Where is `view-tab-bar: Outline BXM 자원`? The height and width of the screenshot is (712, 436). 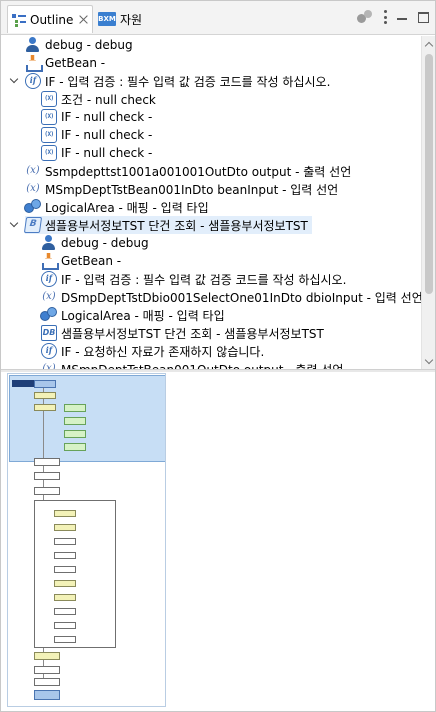
view-tab-bar: Outline BXM 자원 is located at coordinates (218, 18).